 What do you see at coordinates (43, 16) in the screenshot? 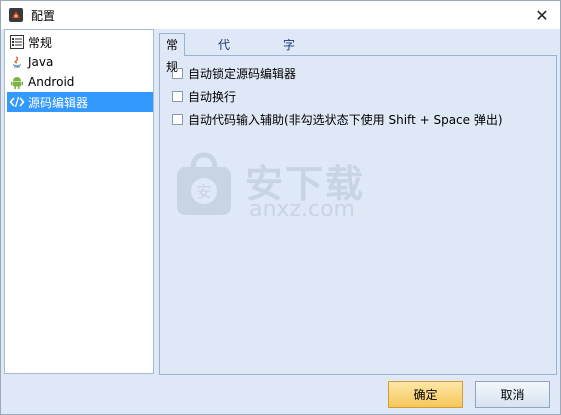
I see `window-title: 配置` at bounding box center [43, 16].